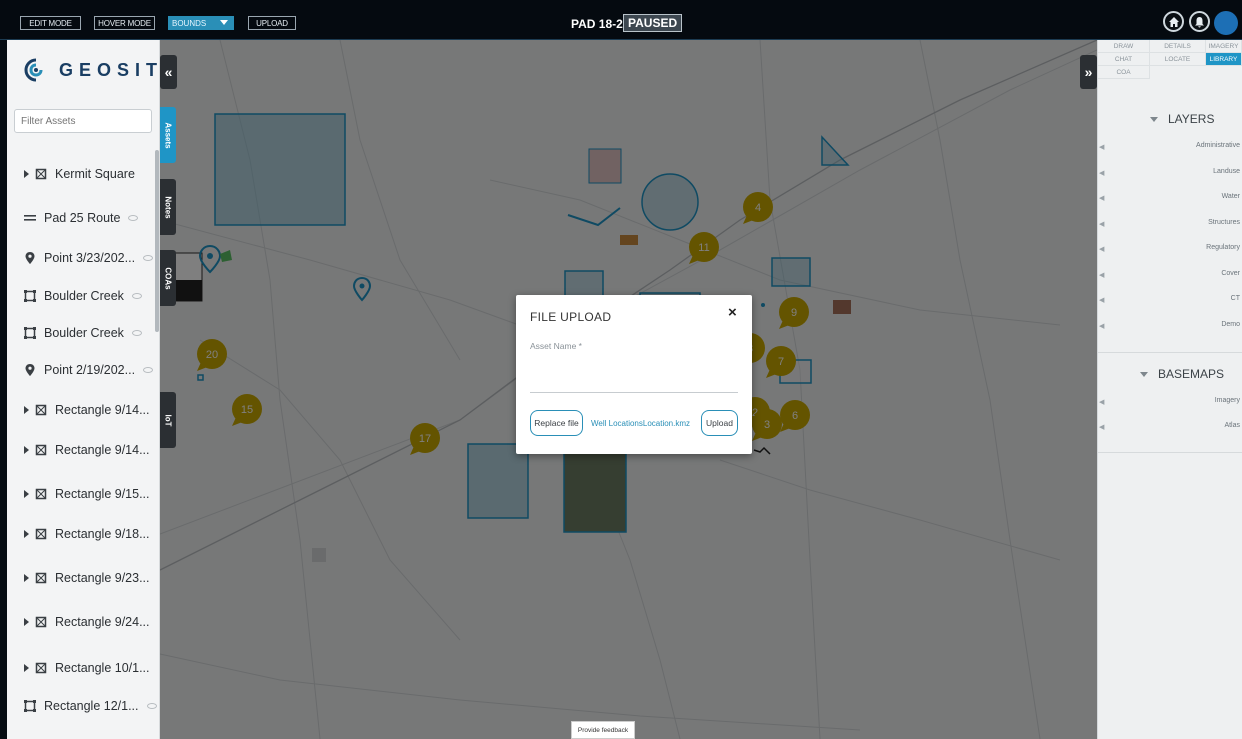  I want to click on cluster-marker: 9, so click(794, 313).